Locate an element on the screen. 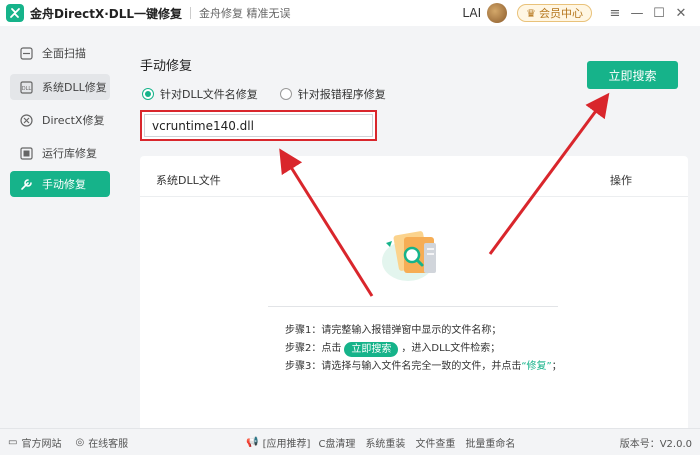 The height and width of the screenshot is (455, 700). sidebar-item-directx: DirectX修复 is located at coordinates (60, 120).